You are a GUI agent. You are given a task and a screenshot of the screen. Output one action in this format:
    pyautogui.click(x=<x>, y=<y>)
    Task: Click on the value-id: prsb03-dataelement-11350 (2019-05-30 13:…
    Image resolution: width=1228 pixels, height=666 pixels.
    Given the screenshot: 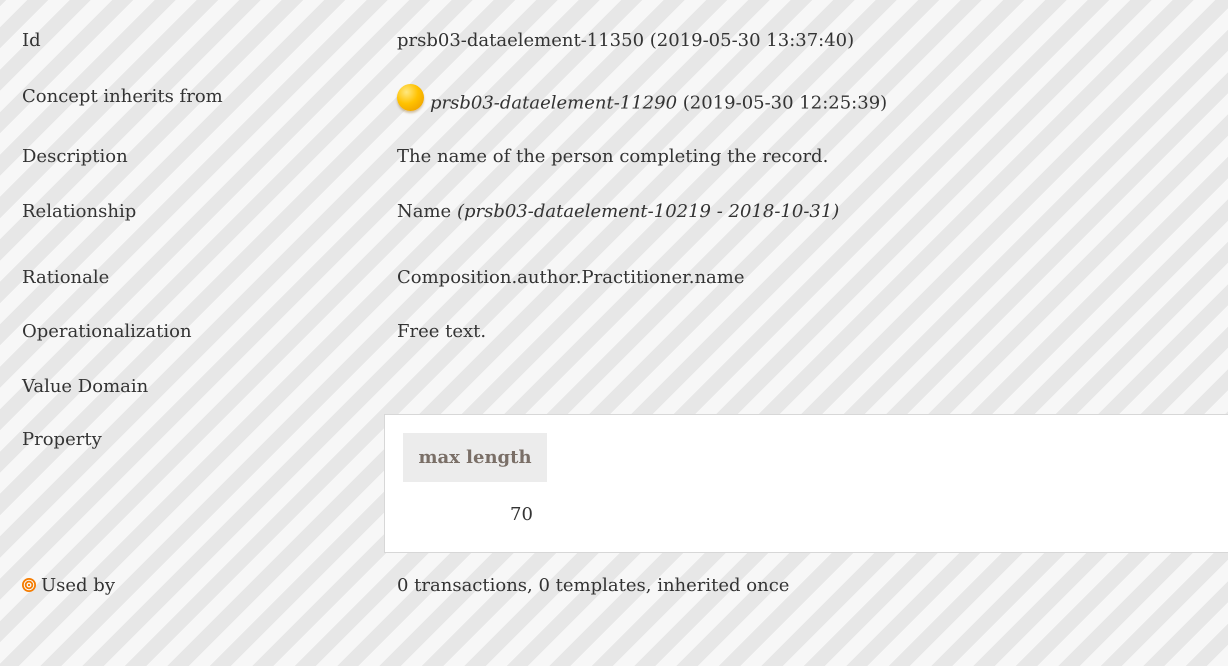 What is the action you would take?
    pyautogui.click(x=626, y=40)
    